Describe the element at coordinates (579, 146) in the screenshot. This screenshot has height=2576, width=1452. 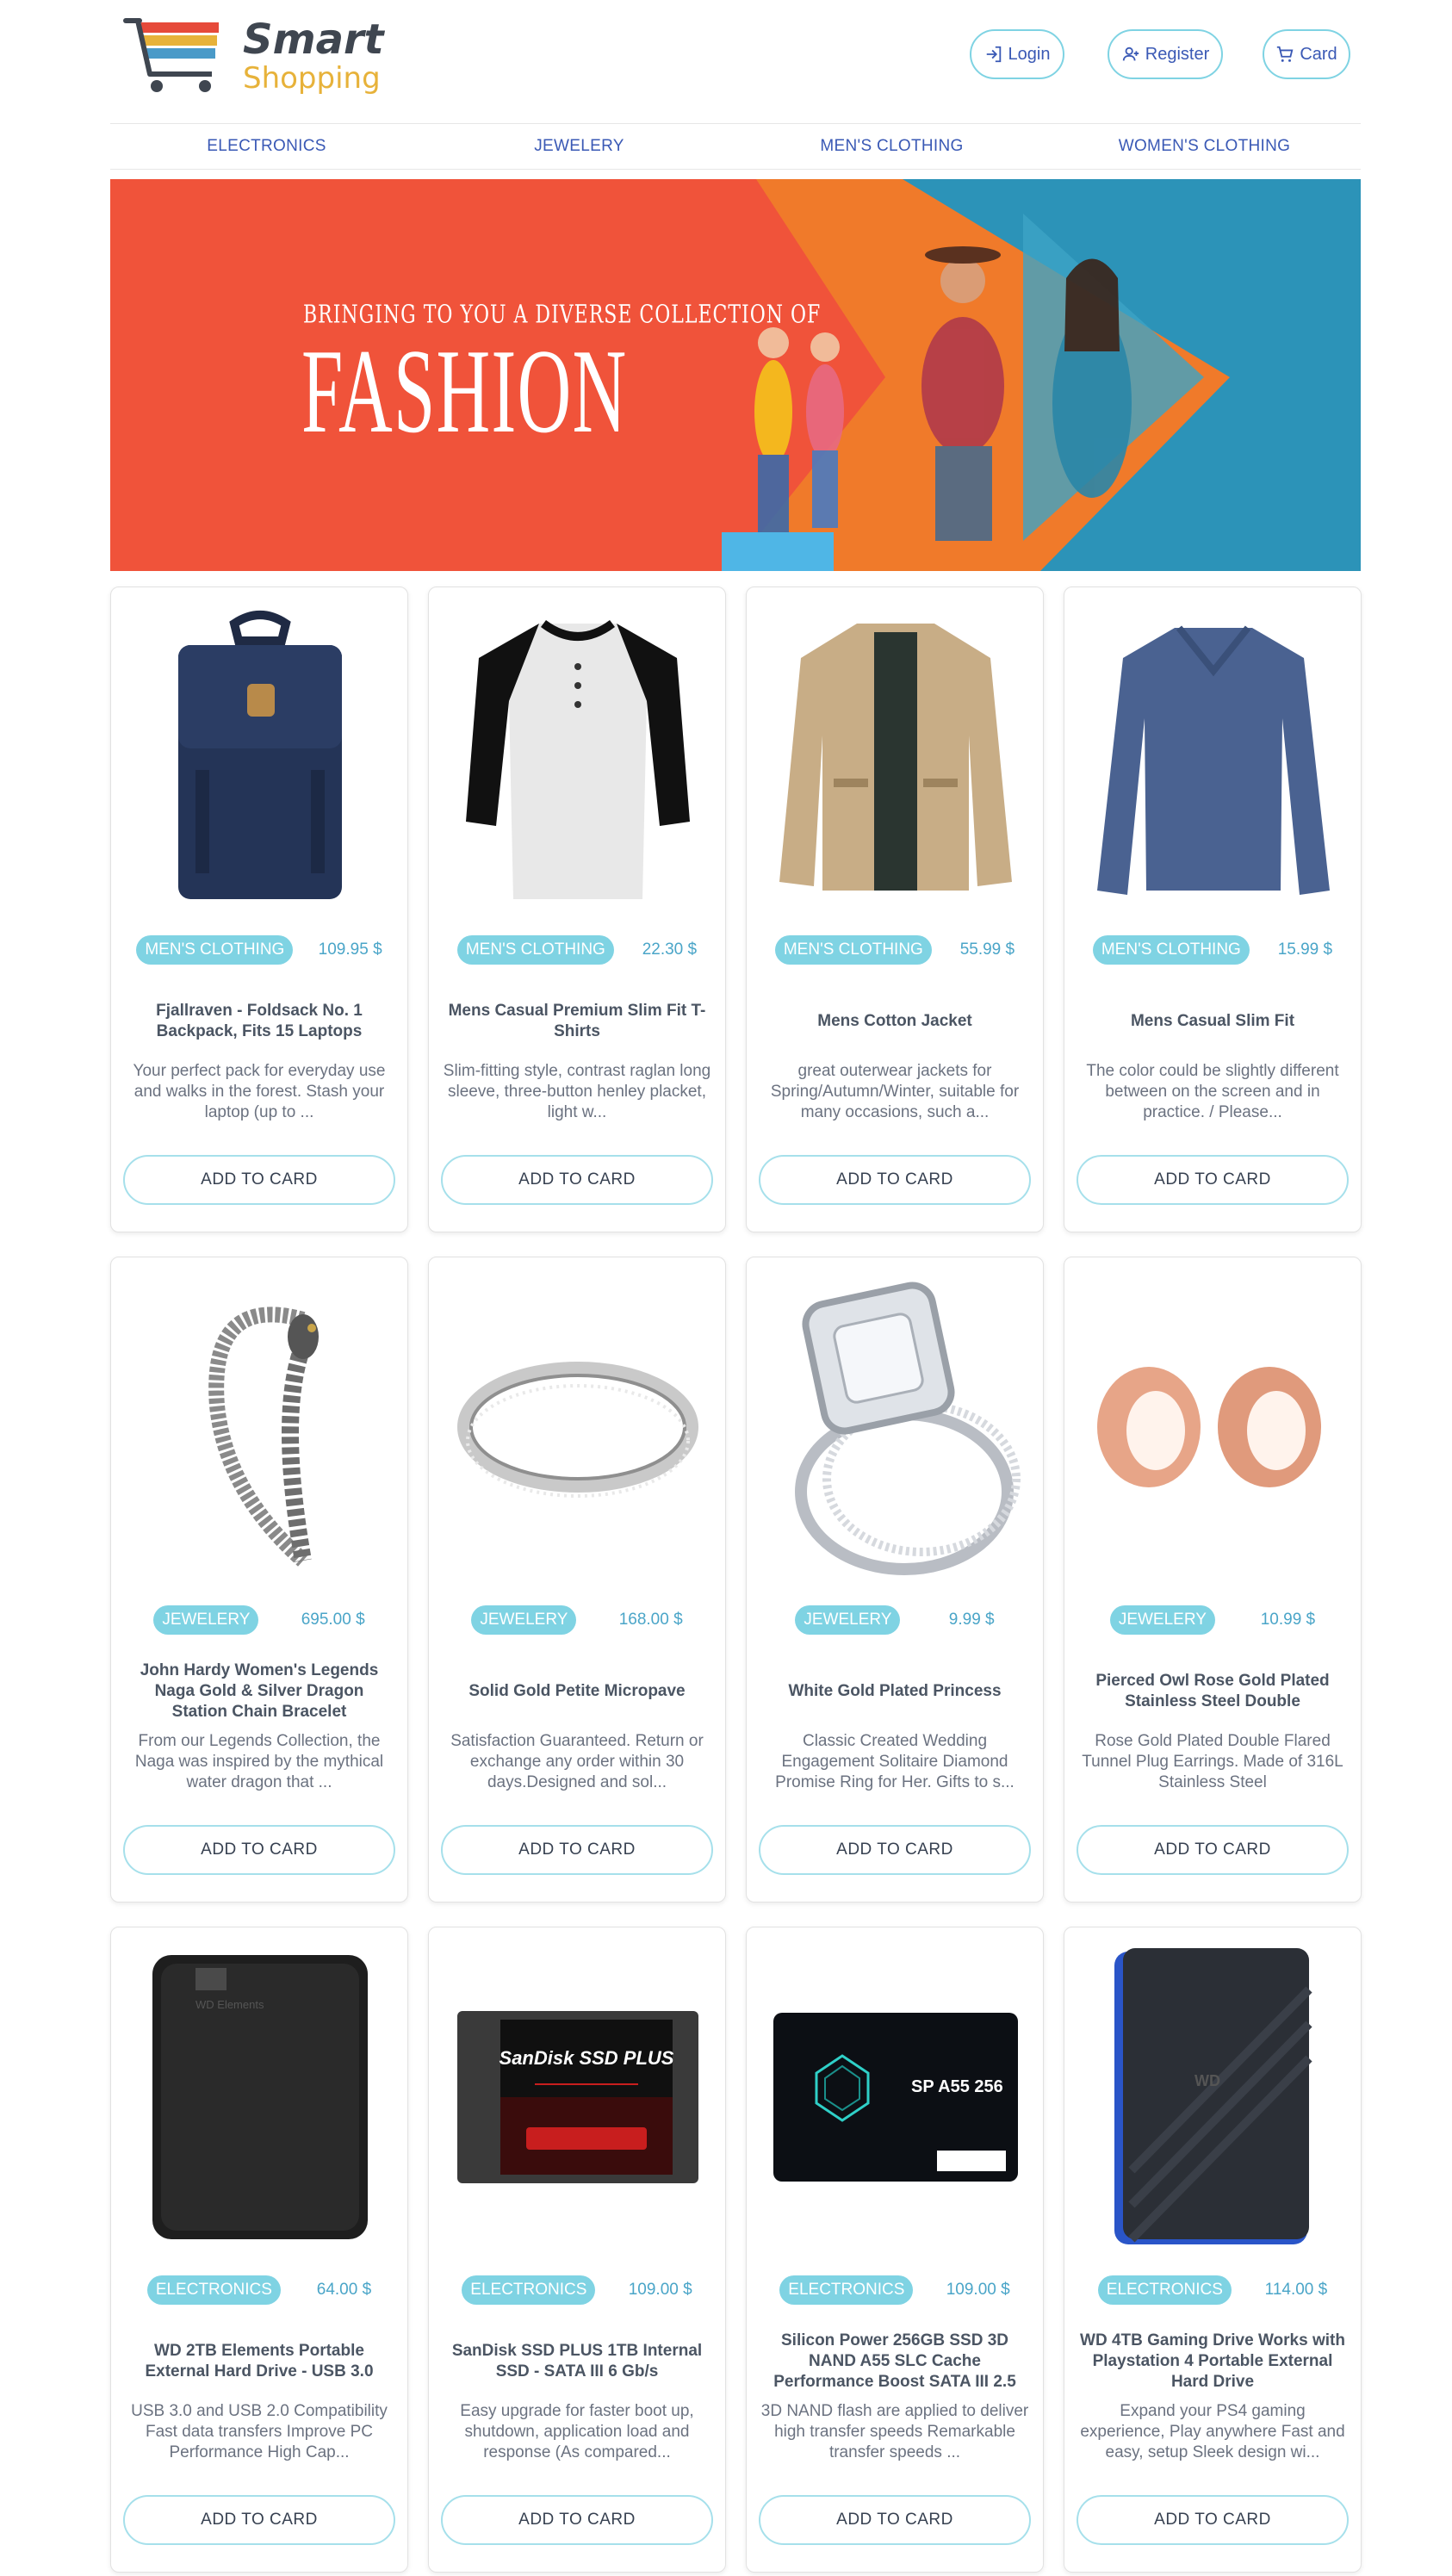
I see `nav-item-jewelery: JEWELERY` at that location.